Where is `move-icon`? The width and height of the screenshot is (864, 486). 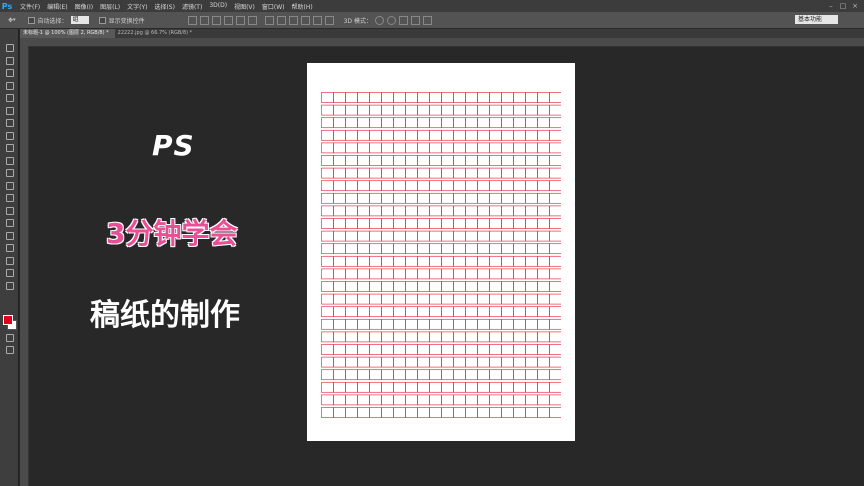 move-icon is located at coordinates (9, 47).